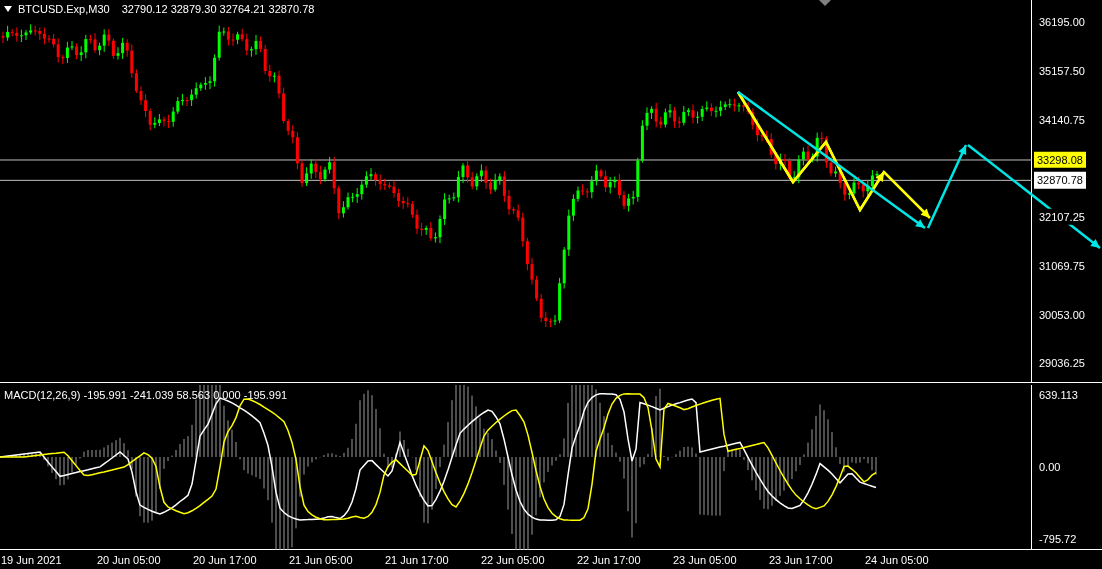 The width and height of the screenshot is (1102, 569). What do you see at coordinates (218, 9) in the screenshot?
I see `ohlc-values: 32790.12 32879.30 32764.21 32870.78` at bounding box center [218, 9].